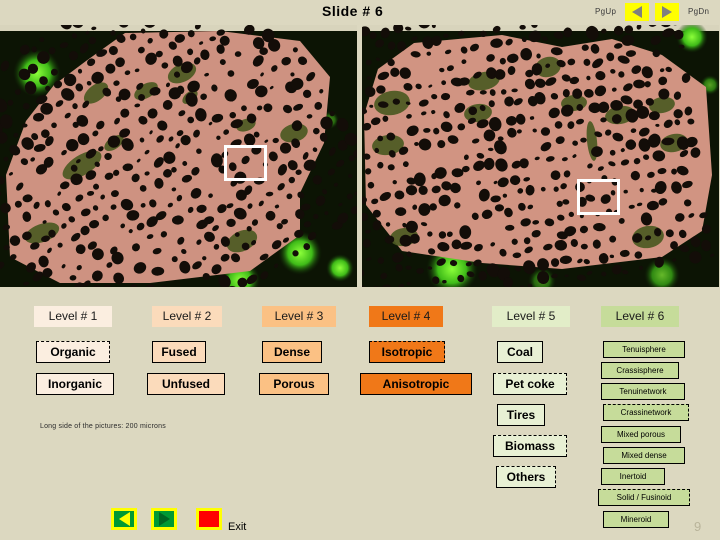 Image resolution: width=720 pixels, height=540 pixels. Describe the element at coordinates (237, 527) in the screenshot. I see `exit-label: Exit` at that location.